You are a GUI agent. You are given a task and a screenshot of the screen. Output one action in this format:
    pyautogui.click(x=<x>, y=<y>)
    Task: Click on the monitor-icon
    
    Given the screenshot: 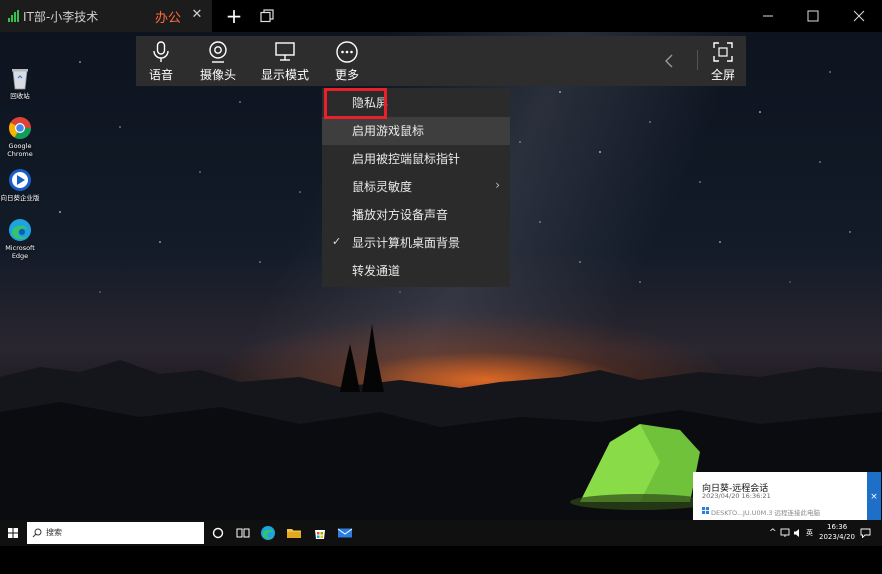 What is the action you would take?
    pyautogui.click(x=285, y=51)
    